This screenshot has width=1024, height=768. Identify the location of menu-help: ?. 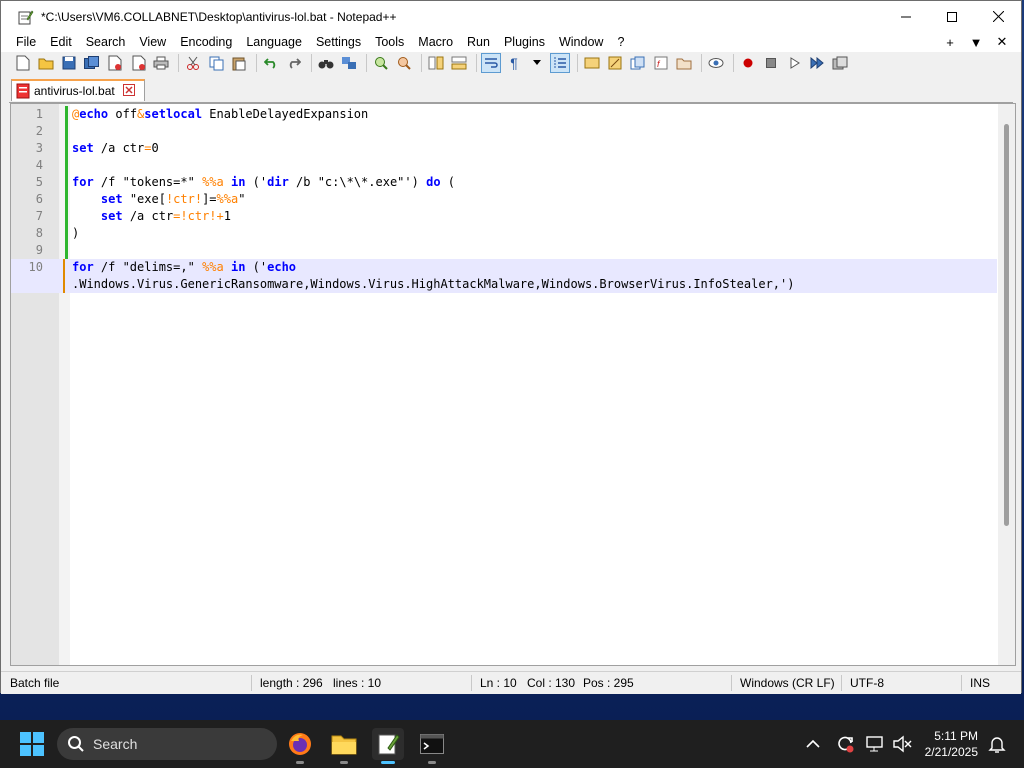
(620, 42).